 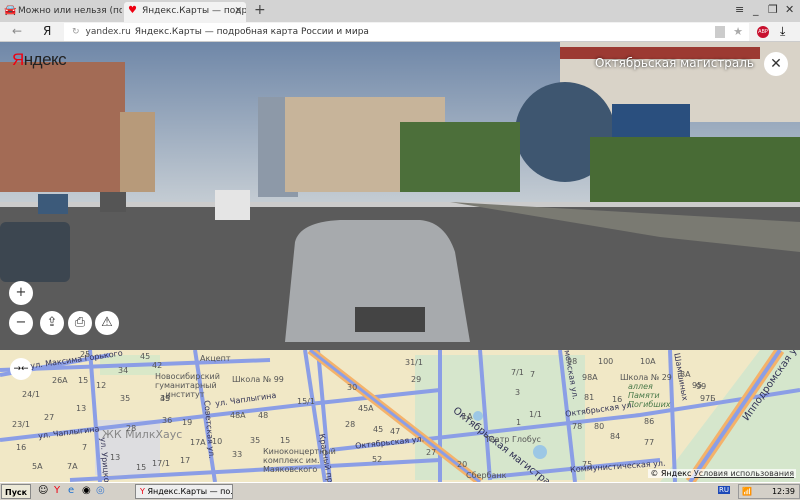 What do you see at coordinates (414, 362) in the screenshot?
I see `house-number: 31/1` at bounding box center [414, 362].